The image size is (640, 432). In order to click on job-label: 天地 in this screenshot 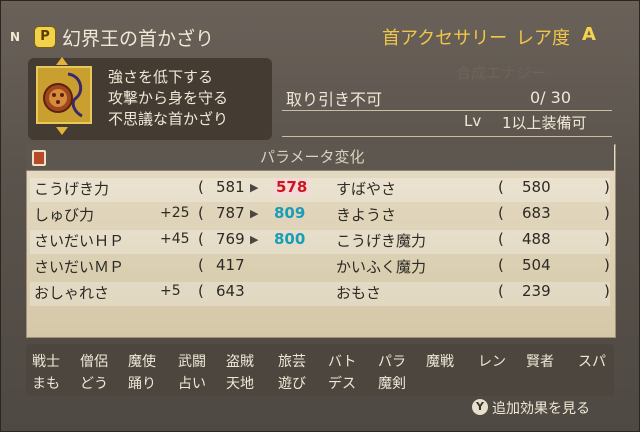, I will do `click(240, 384)`.